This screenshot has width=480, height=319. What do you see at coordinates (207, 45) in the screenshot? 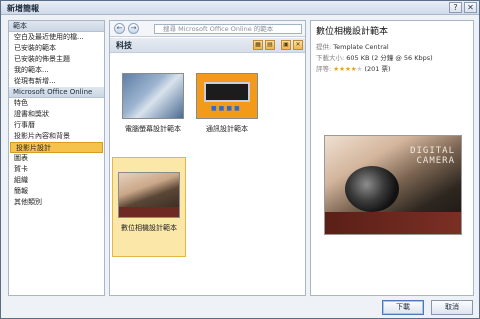
I see `category-header: 科技 ▦ ▤ ▣ ✕` at bounding box center [207, 45].